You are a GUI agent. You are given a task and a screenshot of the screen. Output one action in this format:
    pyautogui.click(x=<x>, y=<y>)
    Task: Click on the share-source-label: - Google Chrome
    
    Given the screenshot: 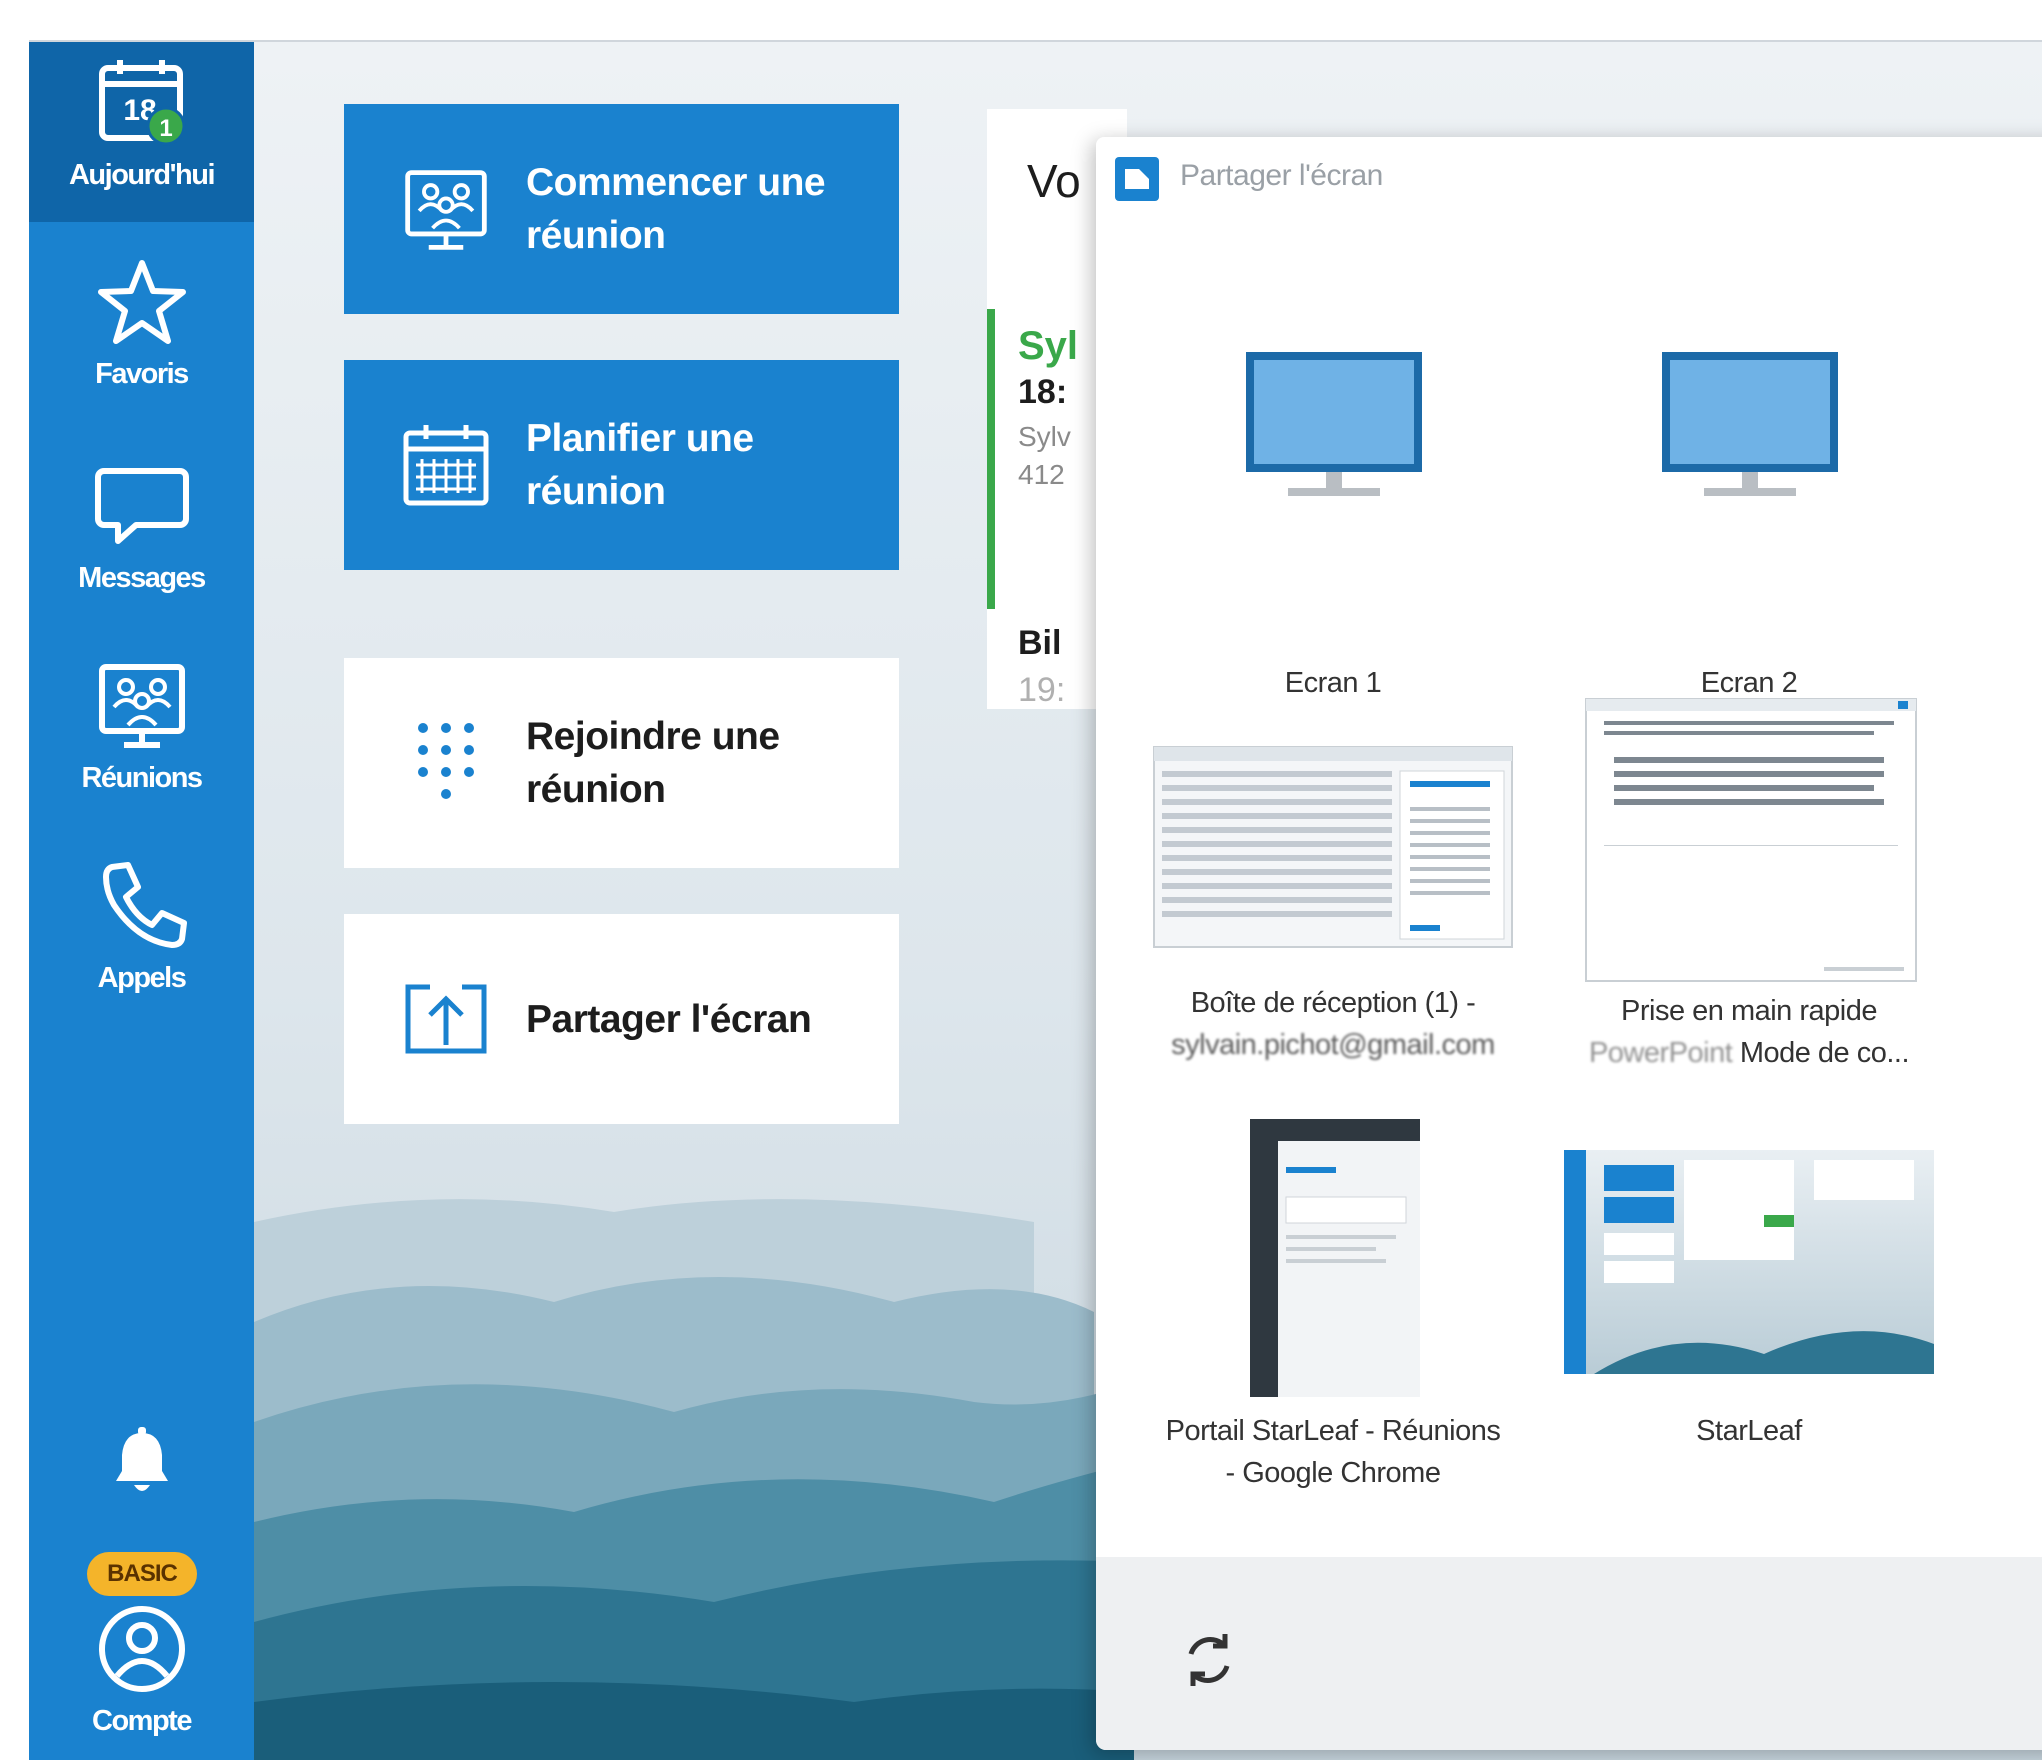 What is the action you would take?
    pyautogui.click(x=1333, y=1473)
    